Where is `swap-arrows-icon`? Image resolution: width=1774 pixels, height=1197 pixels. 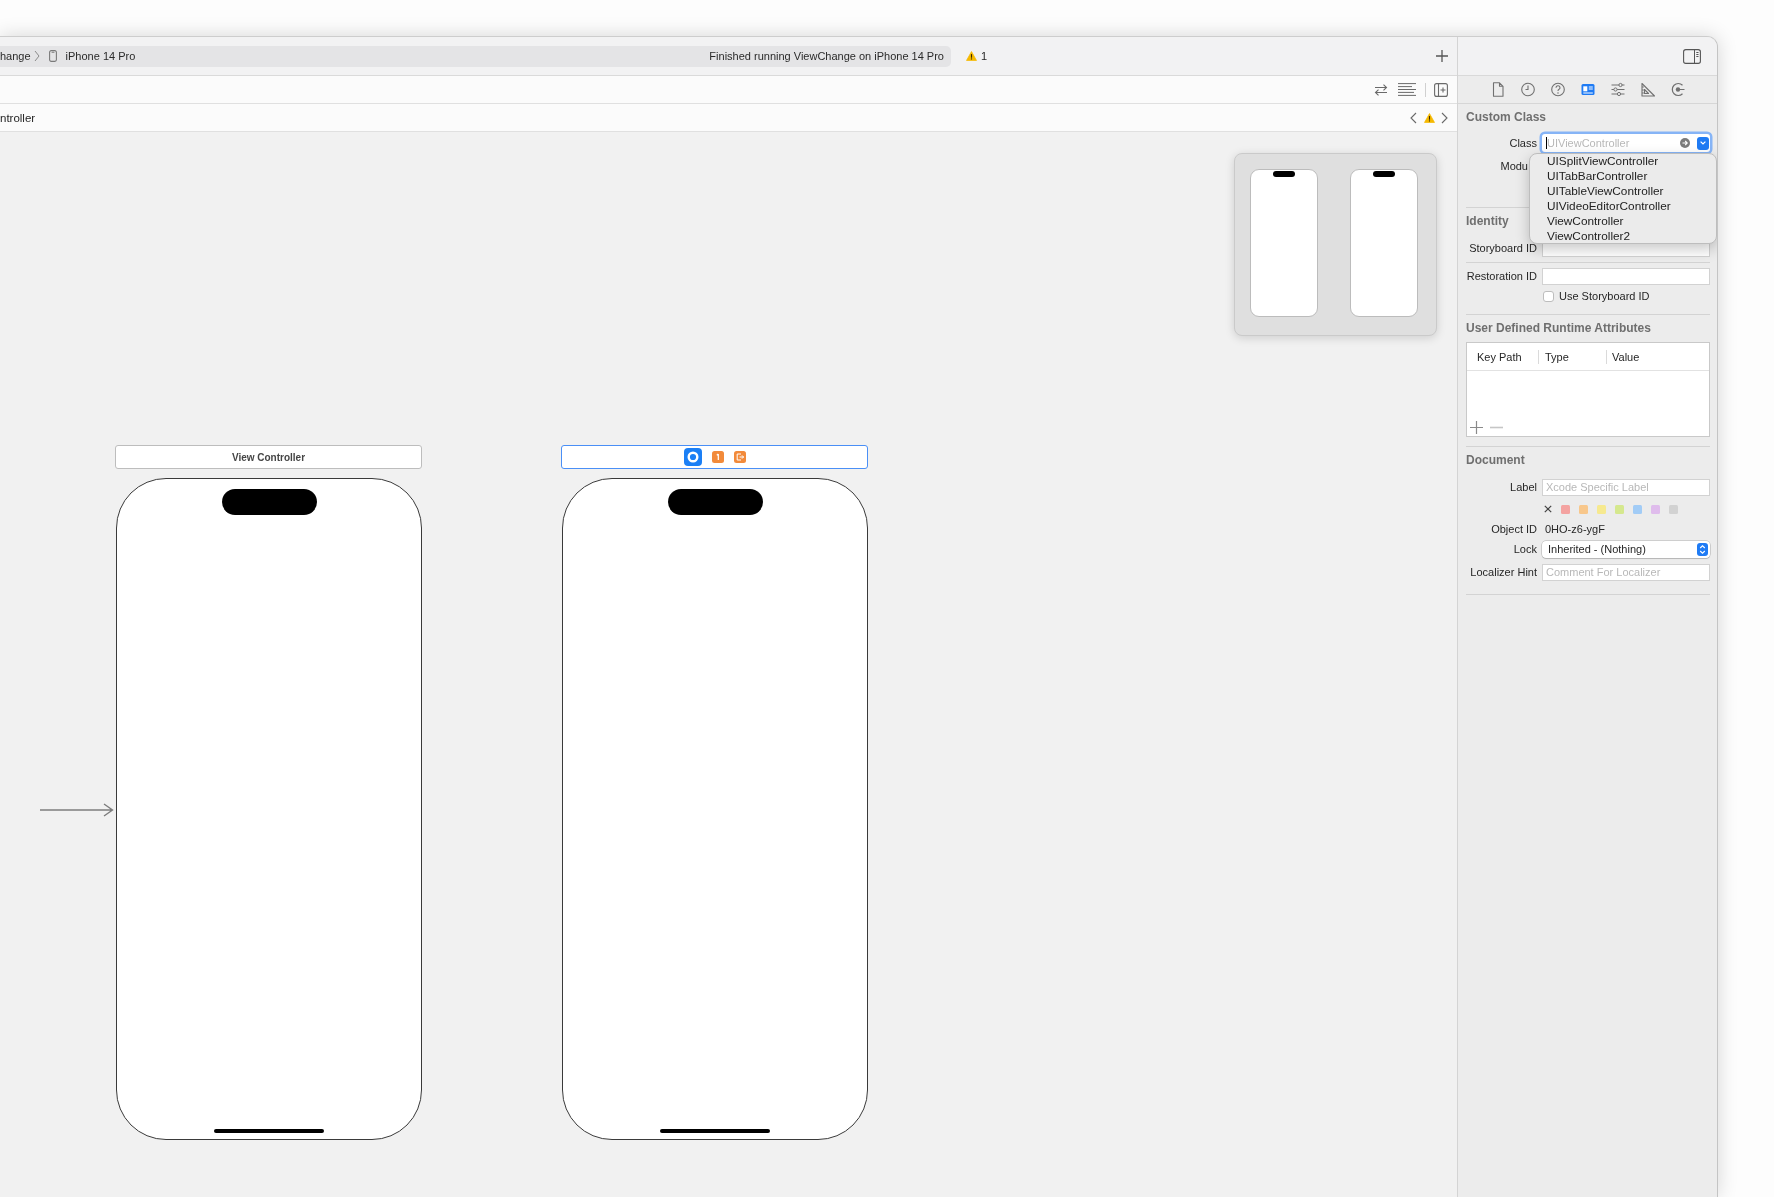
swap-arrows-icon is located at coordinates (1381, 89).